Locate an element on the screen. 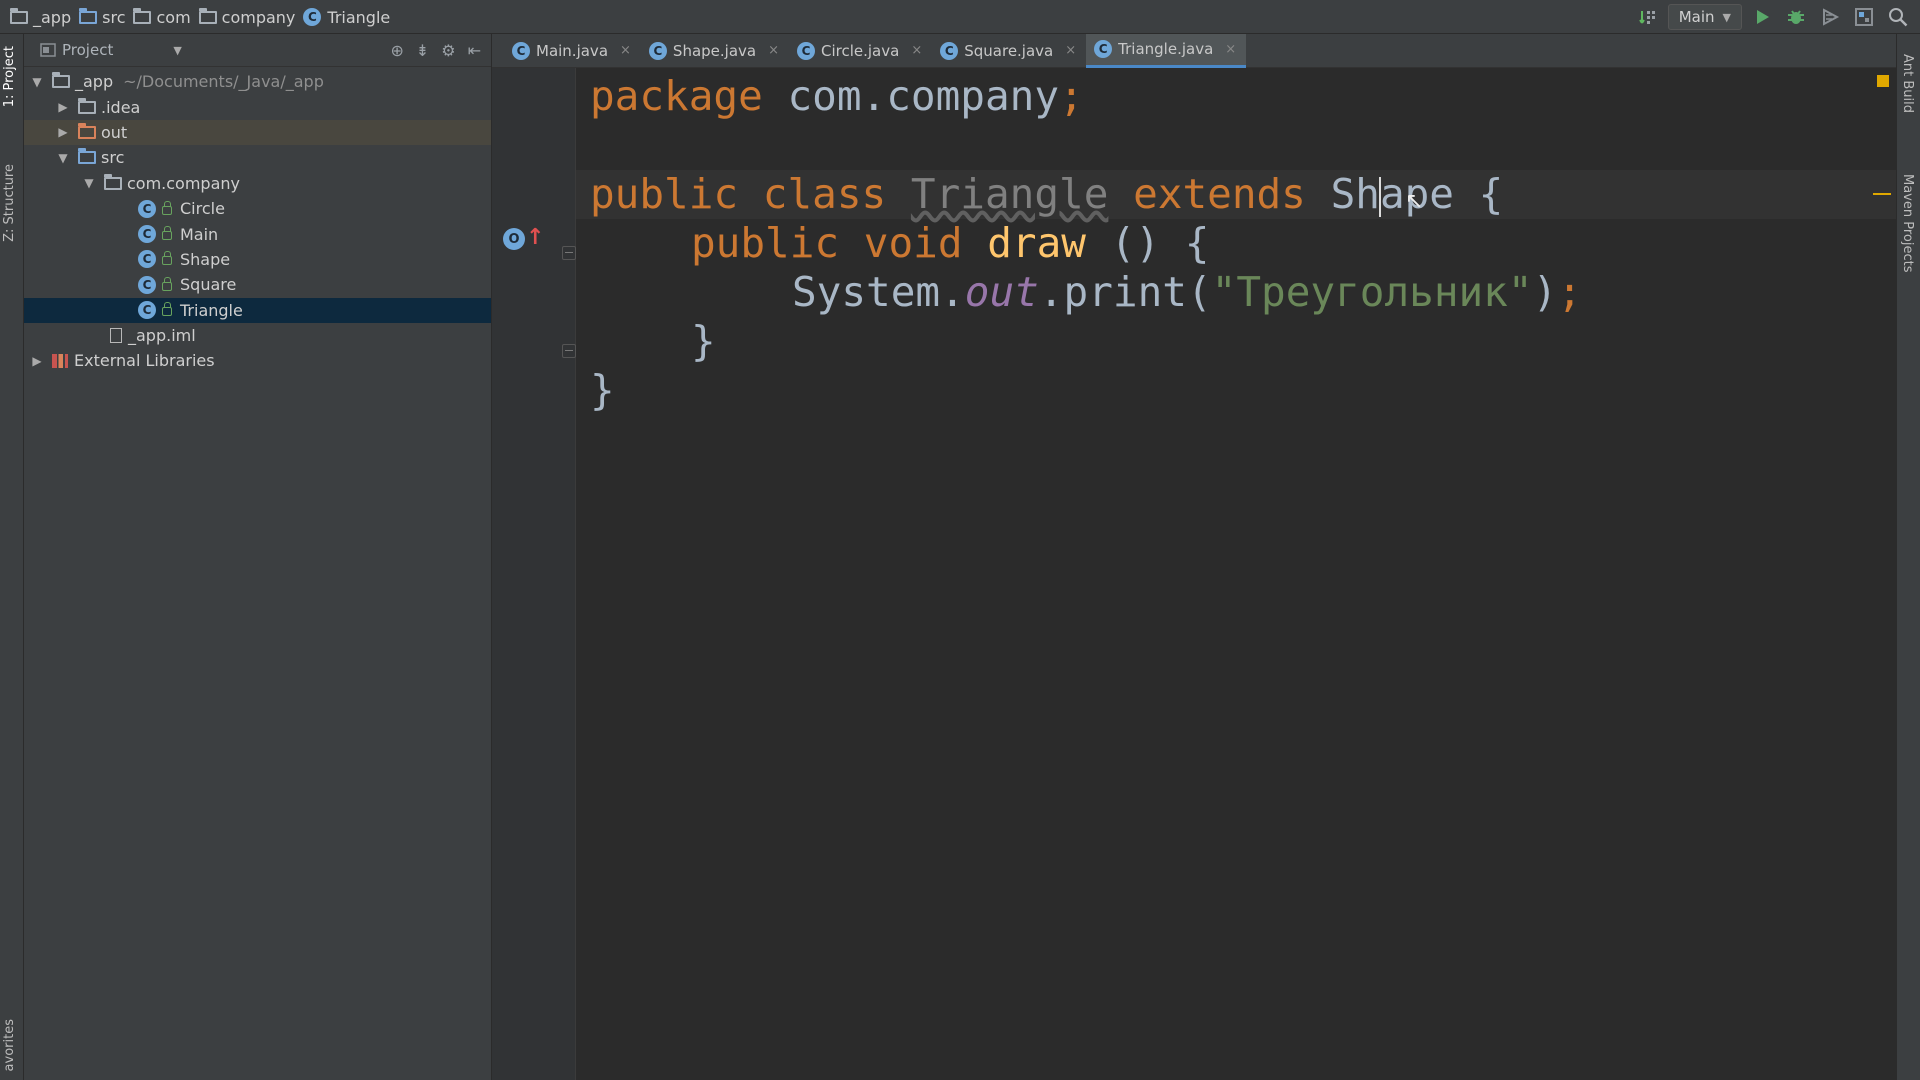 The width and height of the screenshot is (1920, 1080). run-with-coverage-button is located at coordinates (1830, 17).